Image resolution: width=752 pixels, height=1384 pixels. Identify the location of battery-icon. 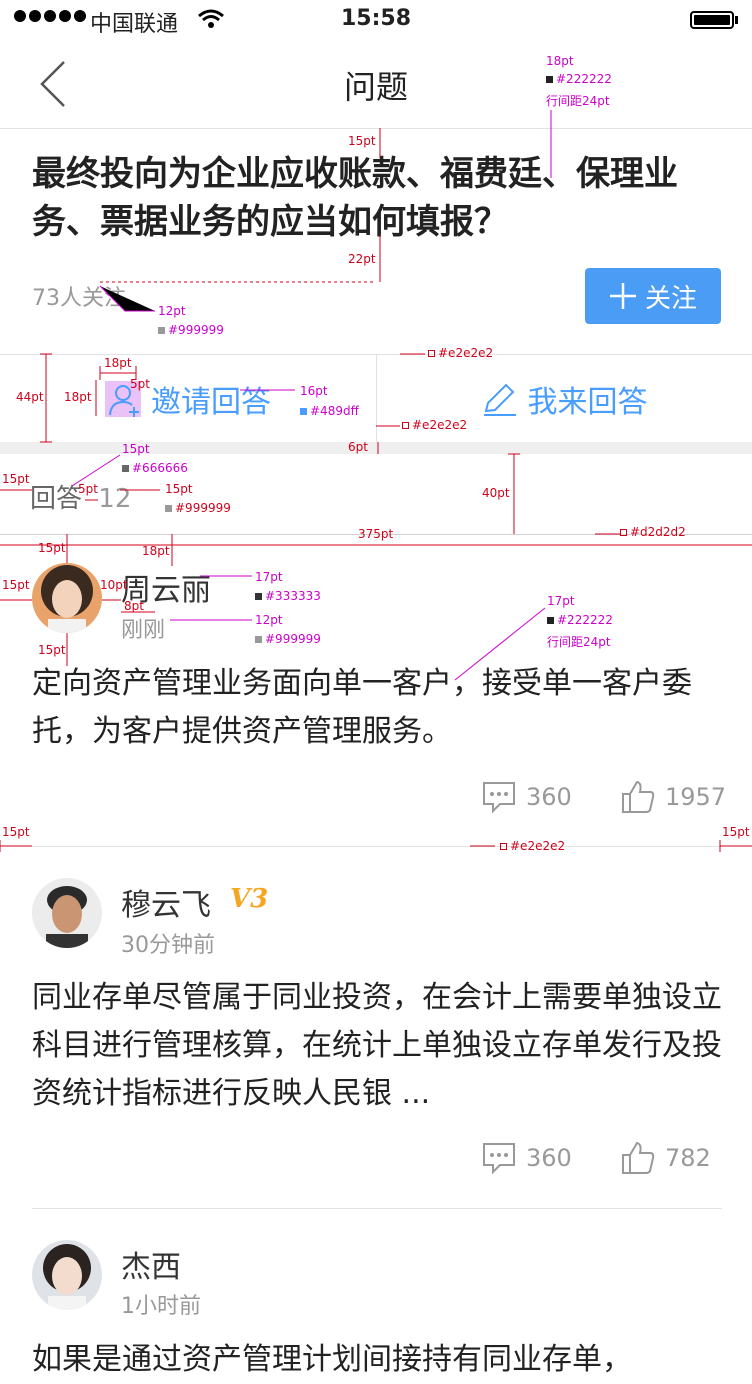
(712, 20).